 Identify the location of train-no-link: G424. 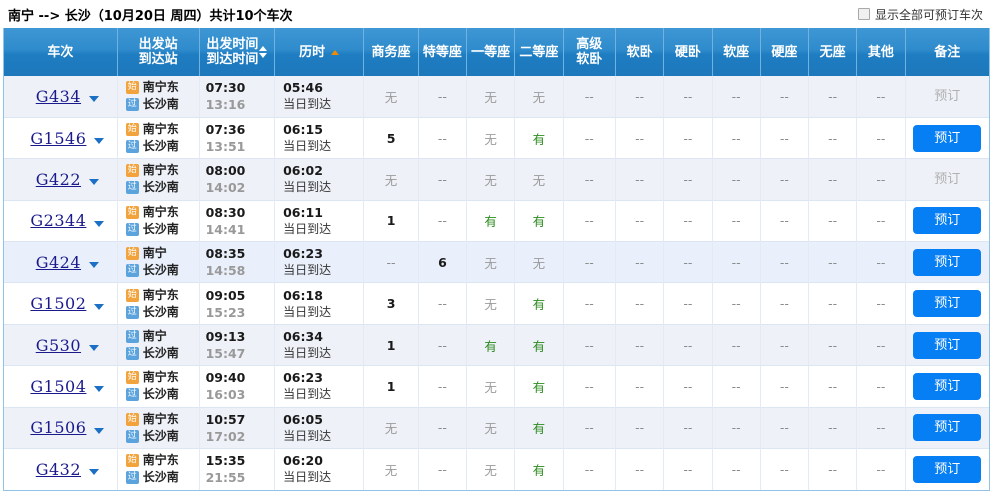
(58, 262).